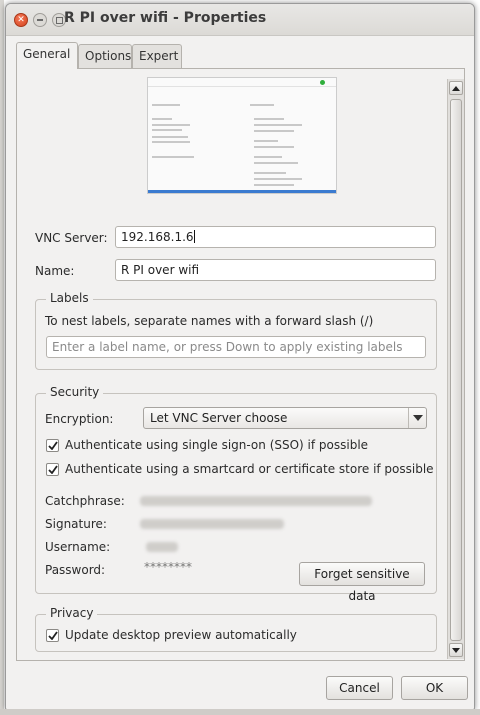  Describe the element at coordinates (212, 524) in the screenshot. I see `signature-value-redacted` at that location.